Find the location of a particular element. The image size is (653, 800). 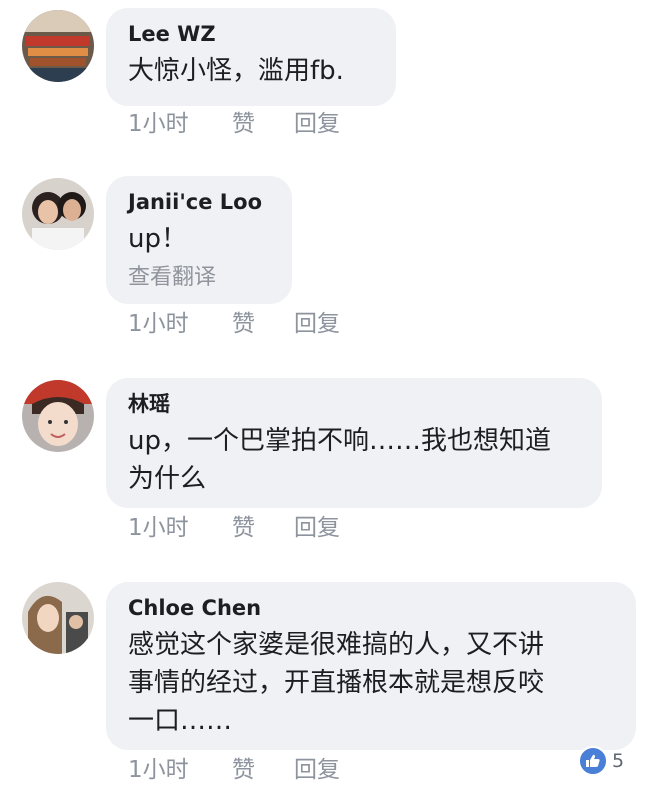

commenter-name: 林瑶 is located at coordinates (354, 404).